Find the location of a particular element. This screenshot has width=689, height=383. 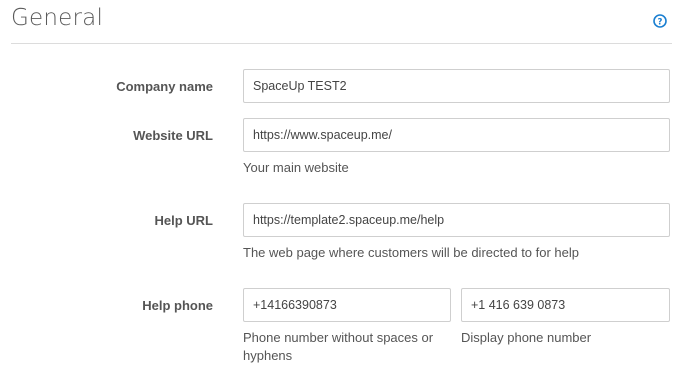

display-phone-input is located at coordinates (565, 305).